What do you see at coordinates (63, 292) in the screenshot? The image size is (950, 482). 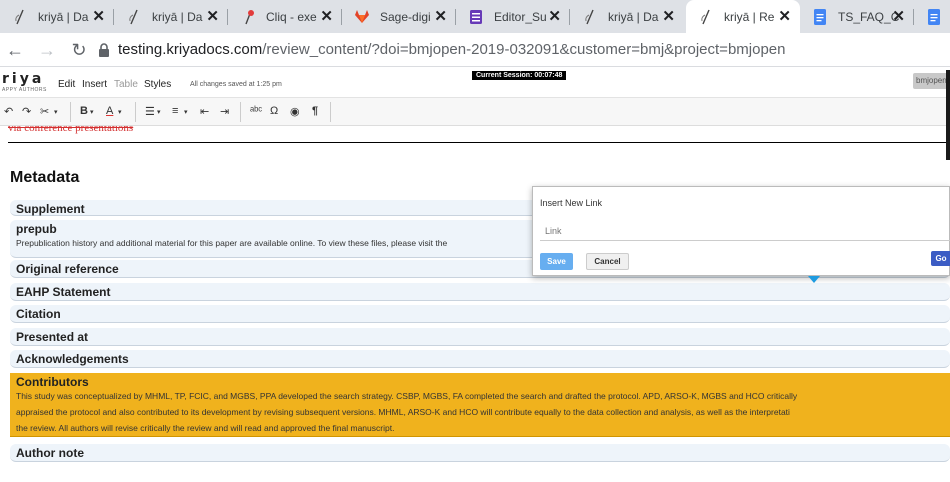 I see `section-title: EAHP Statement` at bounding box center [63, 292].